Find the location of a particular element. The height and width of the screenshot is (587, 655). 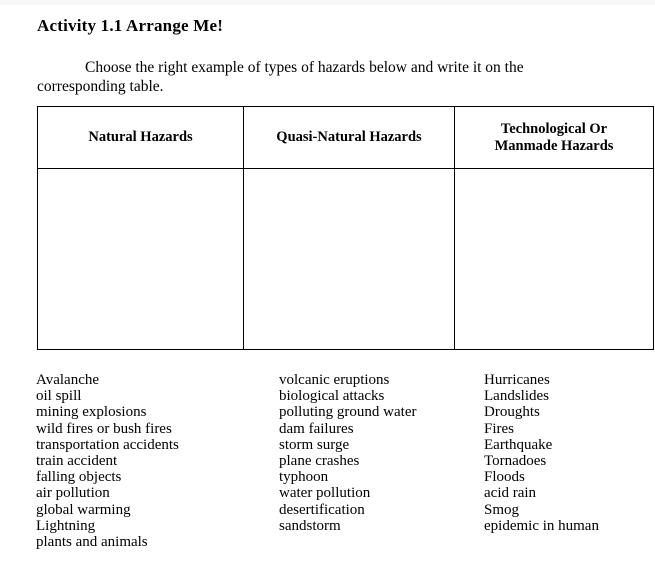

word-item: volcanic eruptions is located at coordinates (334, 380).